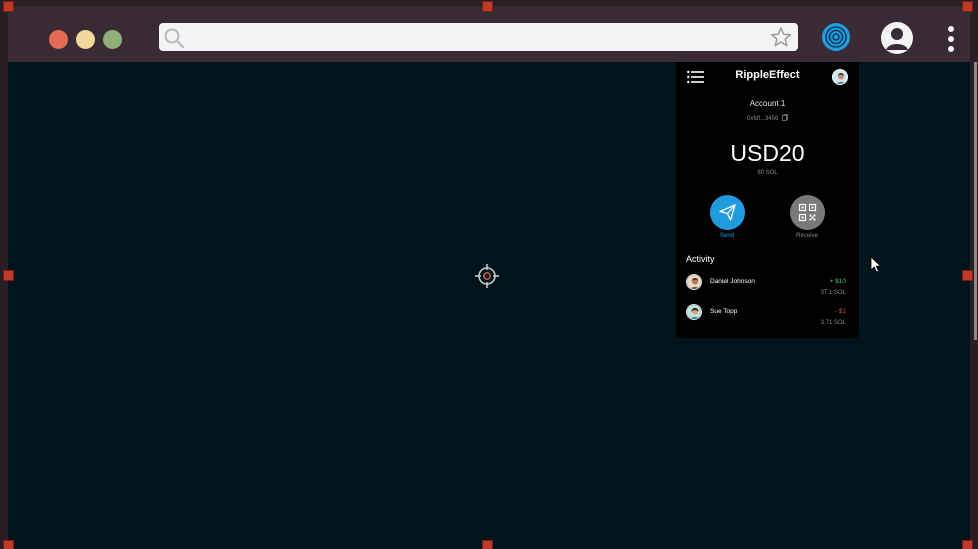  What do you see at coordinates (762, 119) in the screenshot?
I see `account-address-text: 0xfdf...3456` at bounding box center [762, 119].